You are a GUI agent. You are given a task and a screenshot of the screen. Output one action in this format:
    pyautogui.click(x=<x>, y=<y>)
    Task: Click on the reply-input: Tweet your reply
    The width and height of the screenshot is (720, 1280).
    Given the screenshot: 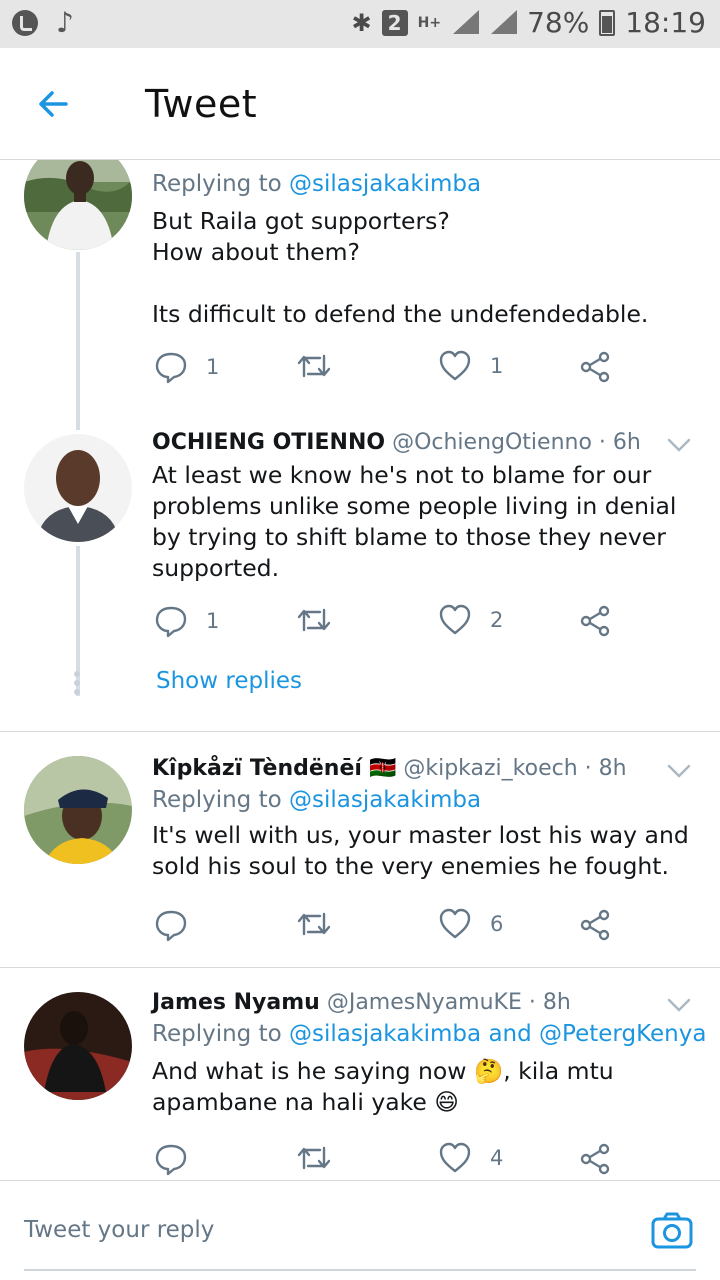 What is the action you would take?
    pyautogui.click(x=119, y=1230)
    